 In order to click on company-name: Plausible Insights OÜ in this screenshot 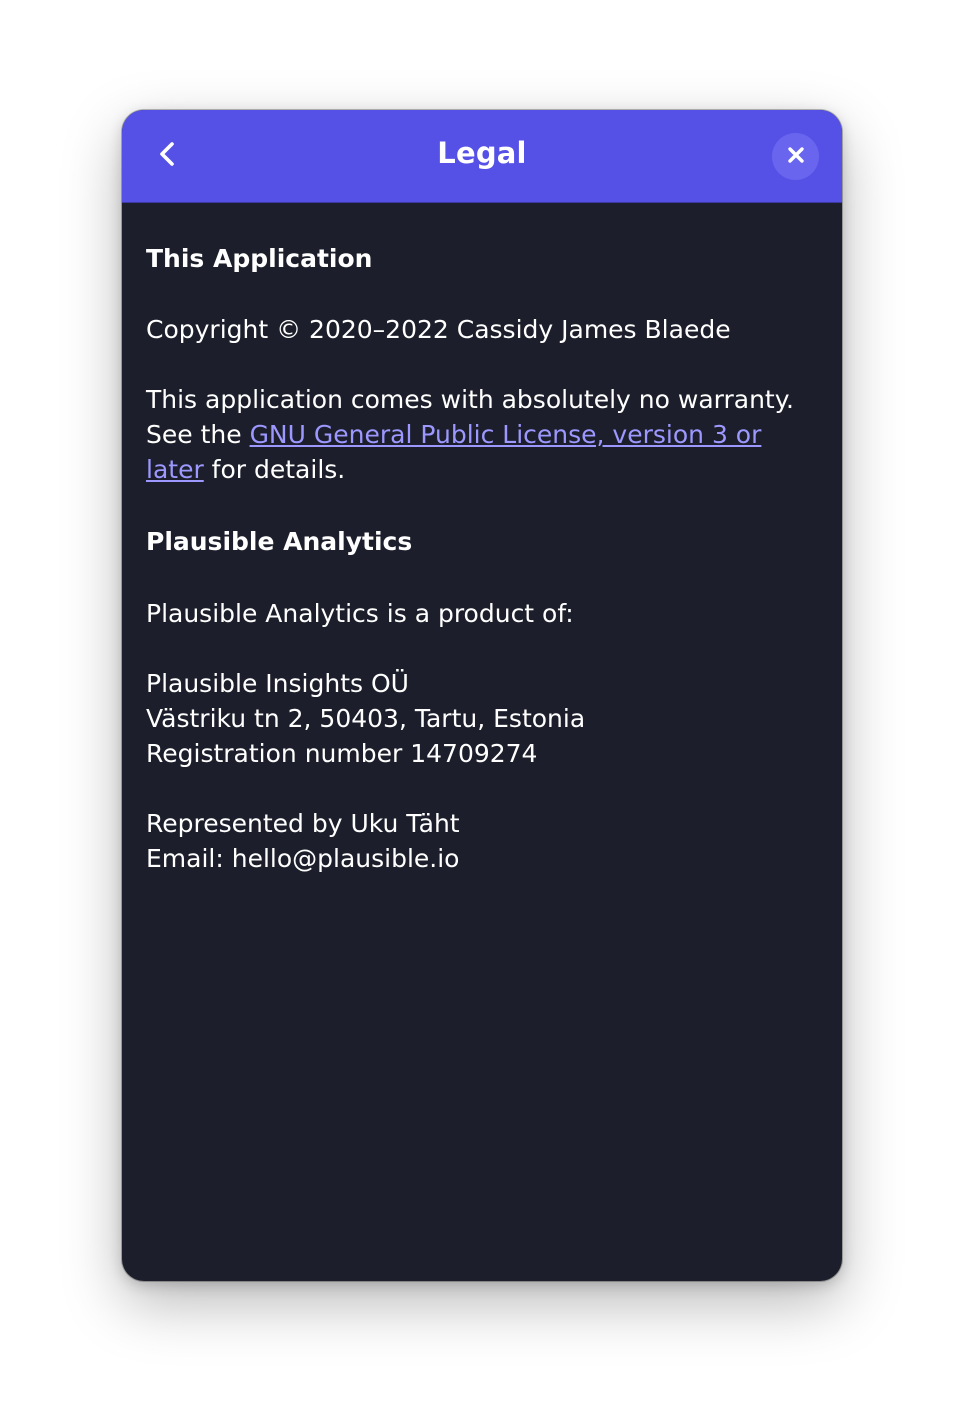, I will do `click(277, 683)`.